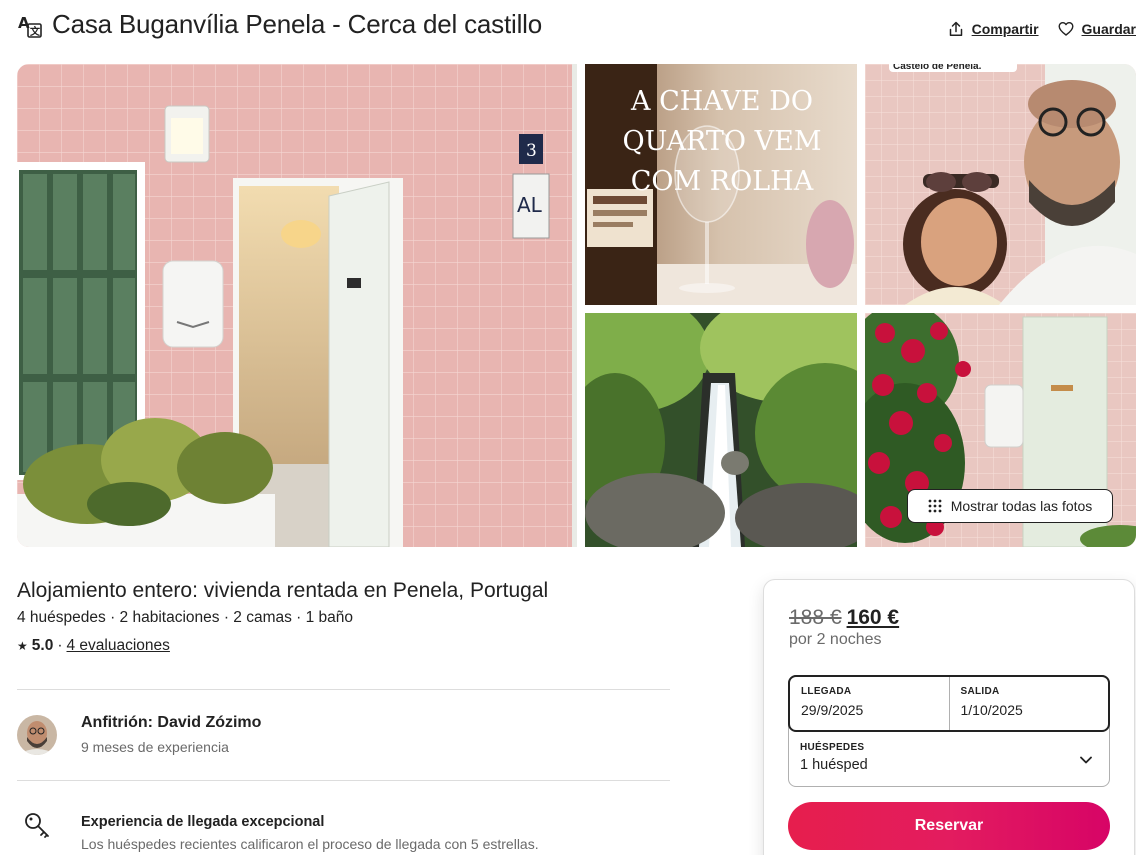 The image size is (1136, 855). What do you see at coordinates (42, 645) in the screenshot?
I see `rating-value: 5.0` at bounding box center [42, 645].